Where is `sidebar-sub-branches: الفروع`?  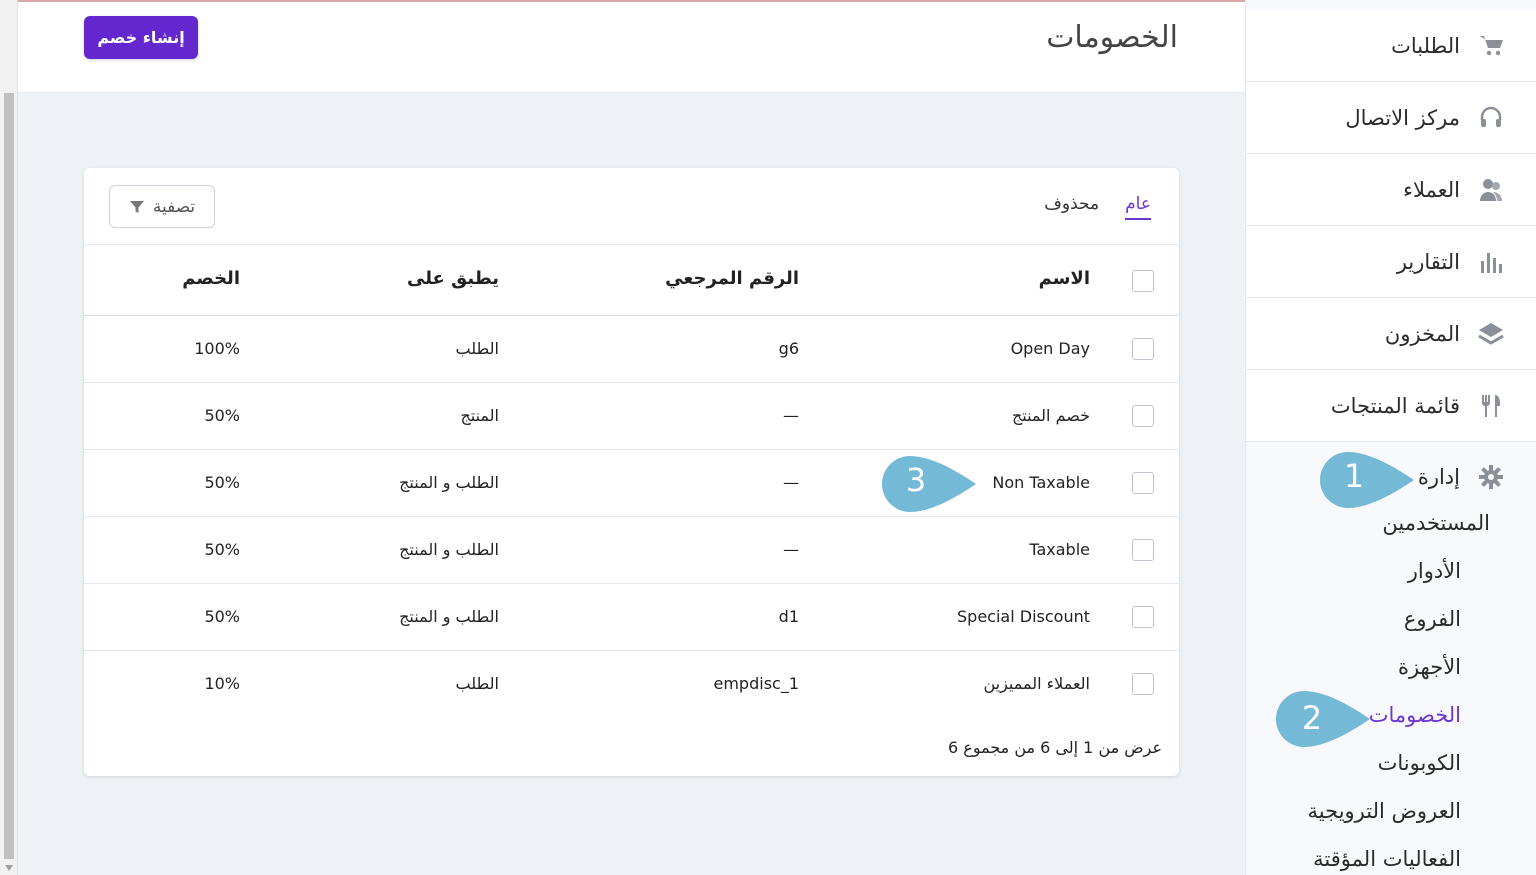
sidebar-sub-branches: الفروع is located at coordinates (1390, 619).